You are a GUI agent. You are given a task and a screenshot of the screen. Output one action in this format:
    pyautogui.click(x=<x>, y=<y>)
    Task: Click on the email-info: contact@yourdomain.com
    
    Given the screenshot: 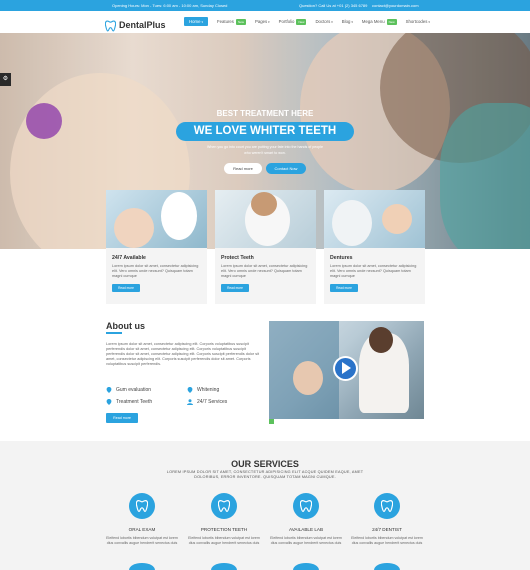 What is the action you would take?
    pyautogui.click(x=395, y=5)
    